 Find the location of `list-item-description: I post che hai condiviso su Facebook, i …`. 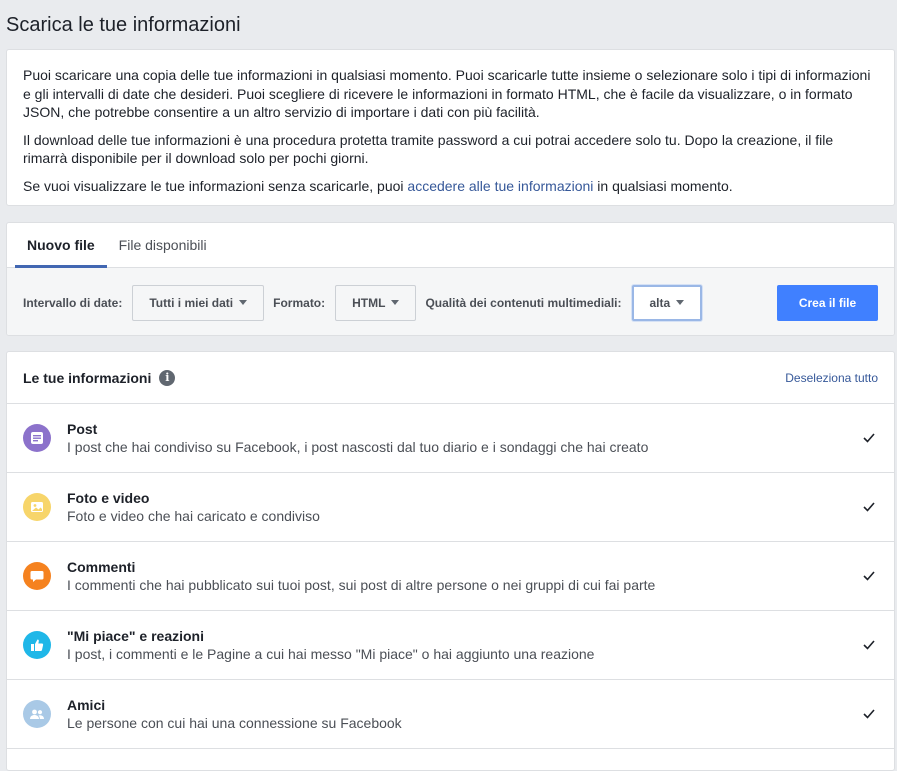

list-item-description: I post che hai condiviso su Facebook, i … is located at coordinates (358, 447).